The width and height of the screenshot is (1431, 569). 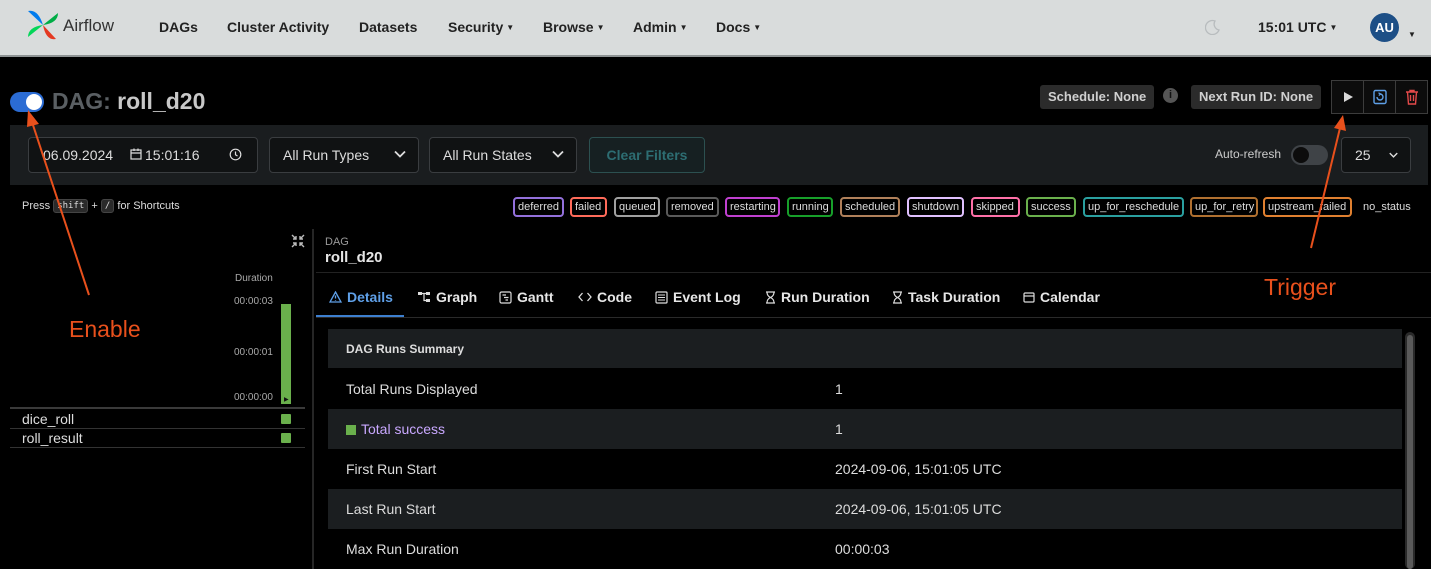 I want to click on tab-event-log: Event Log, so click(x=698, y=297).